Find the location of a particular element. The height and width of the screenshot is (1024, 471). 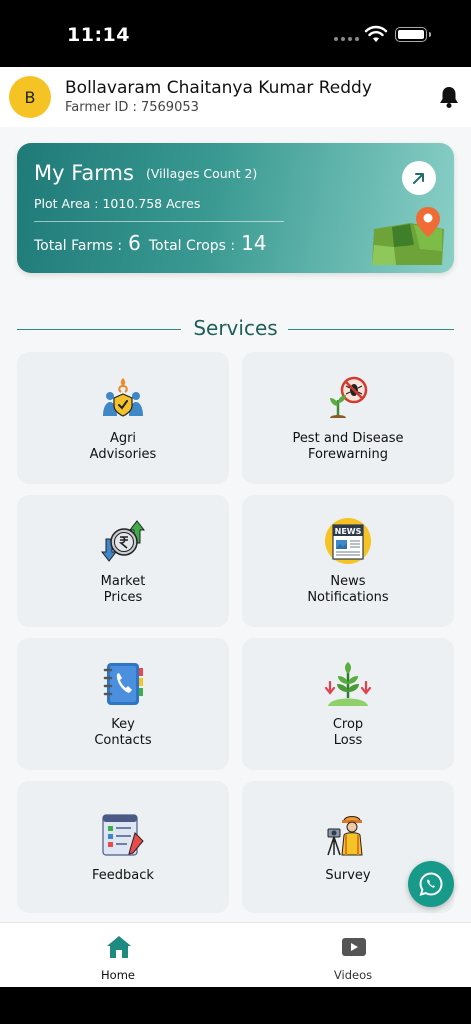

arrow-up-right-icon is located at coordinates (418, 178).